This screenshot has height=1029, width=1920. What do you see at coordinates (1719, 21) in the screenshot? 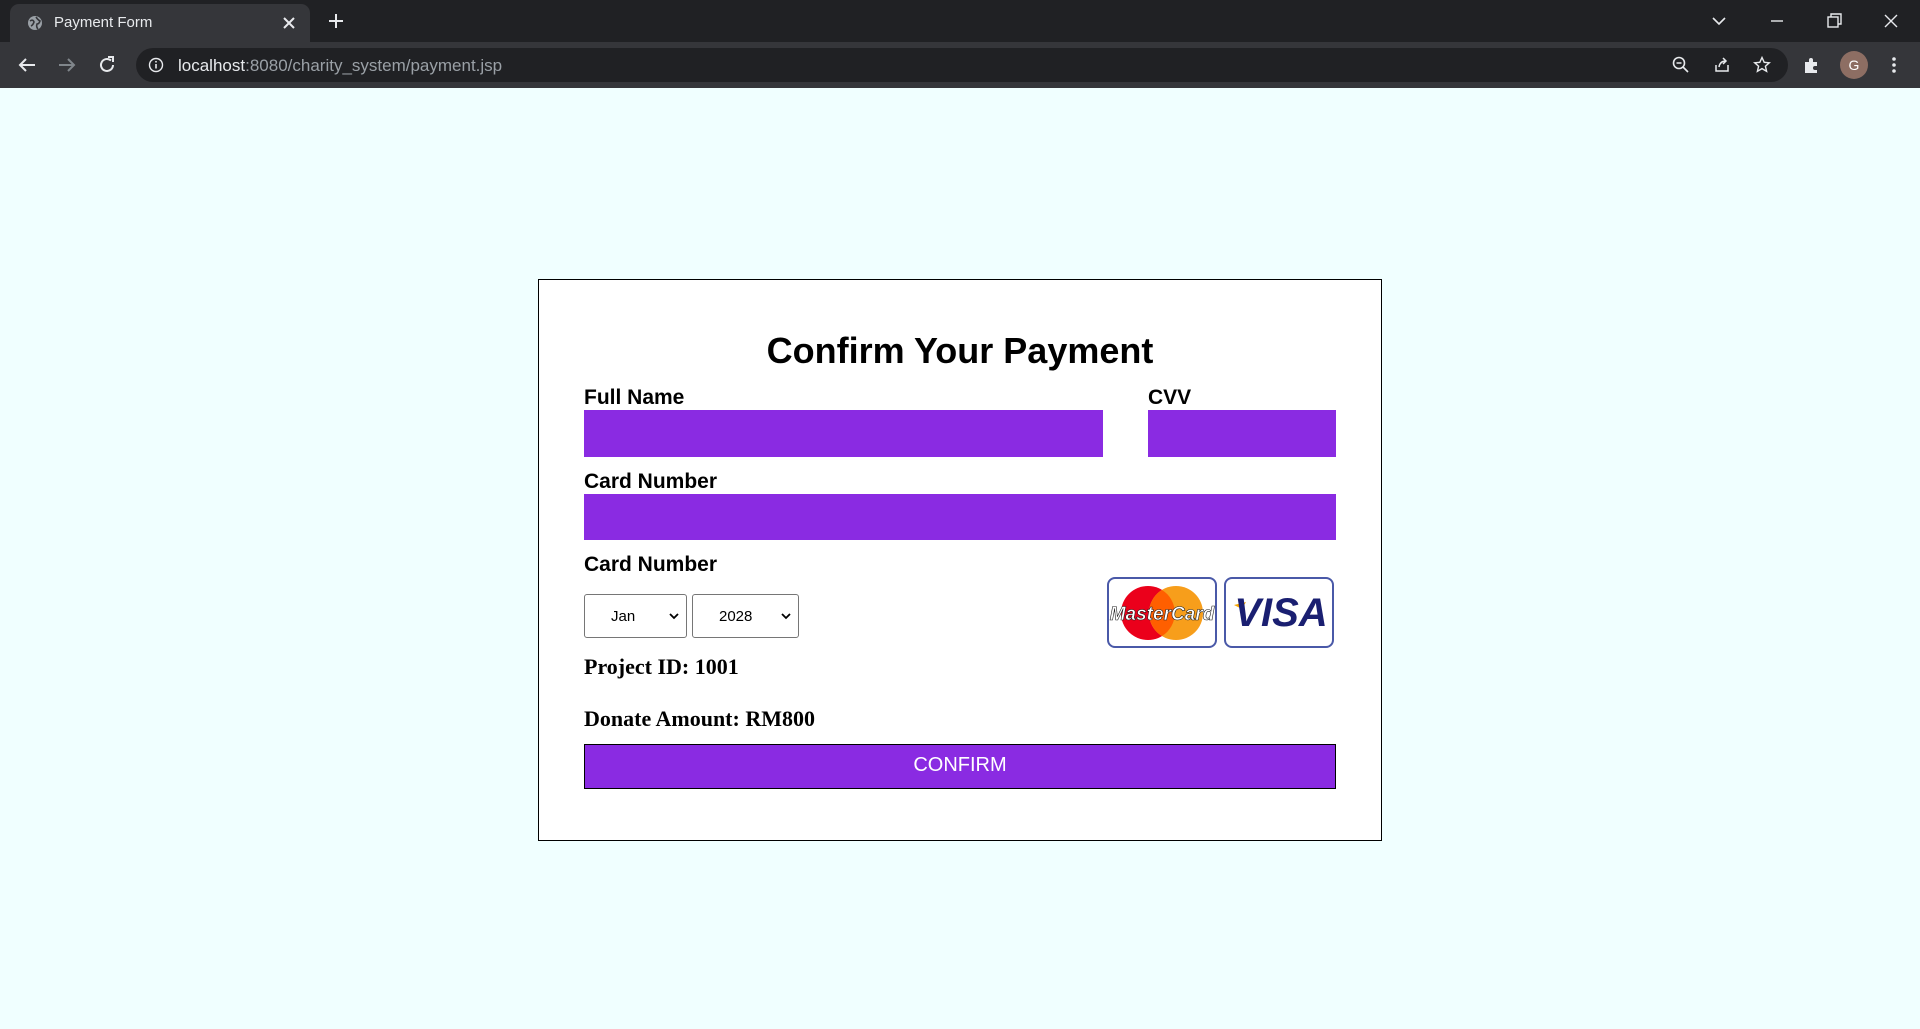
I see `tab-search-chevron-icon` at bounding box center [1719, 21].